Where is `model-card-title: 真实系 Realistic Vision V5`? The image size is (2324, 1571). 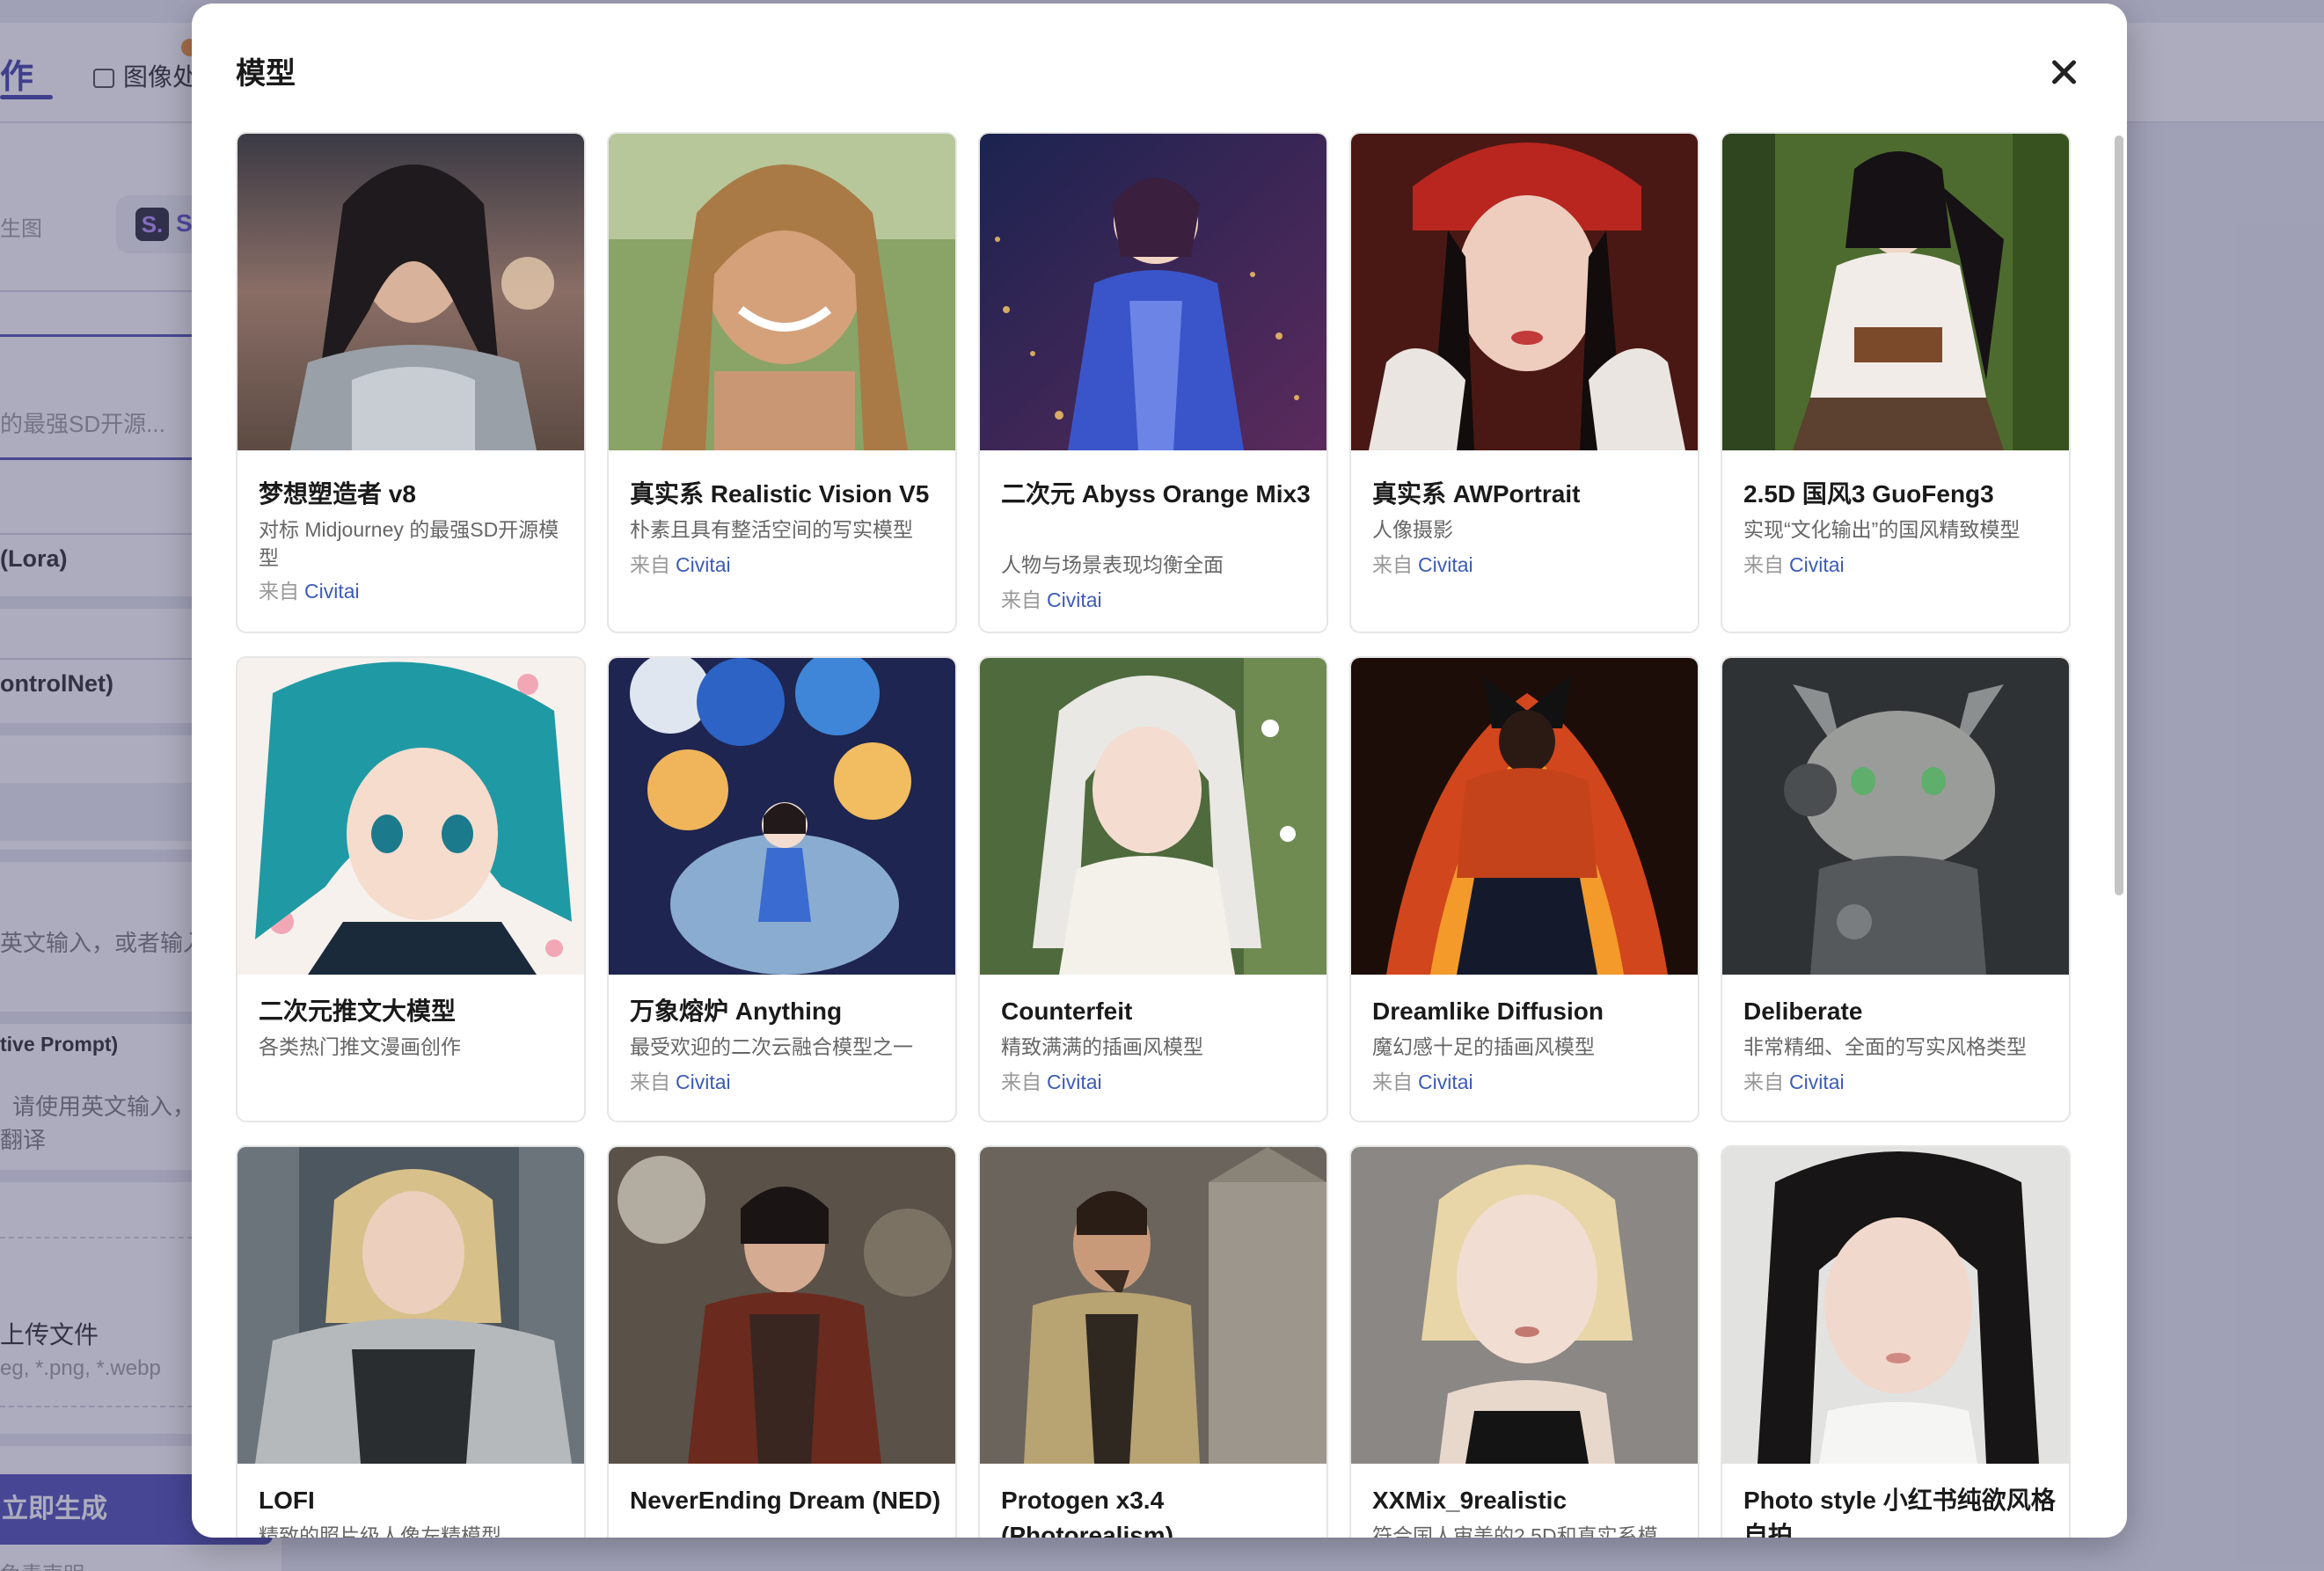
model-card-title: 真实系 Realistic Vision V5 is located at coordinates (780, 494).